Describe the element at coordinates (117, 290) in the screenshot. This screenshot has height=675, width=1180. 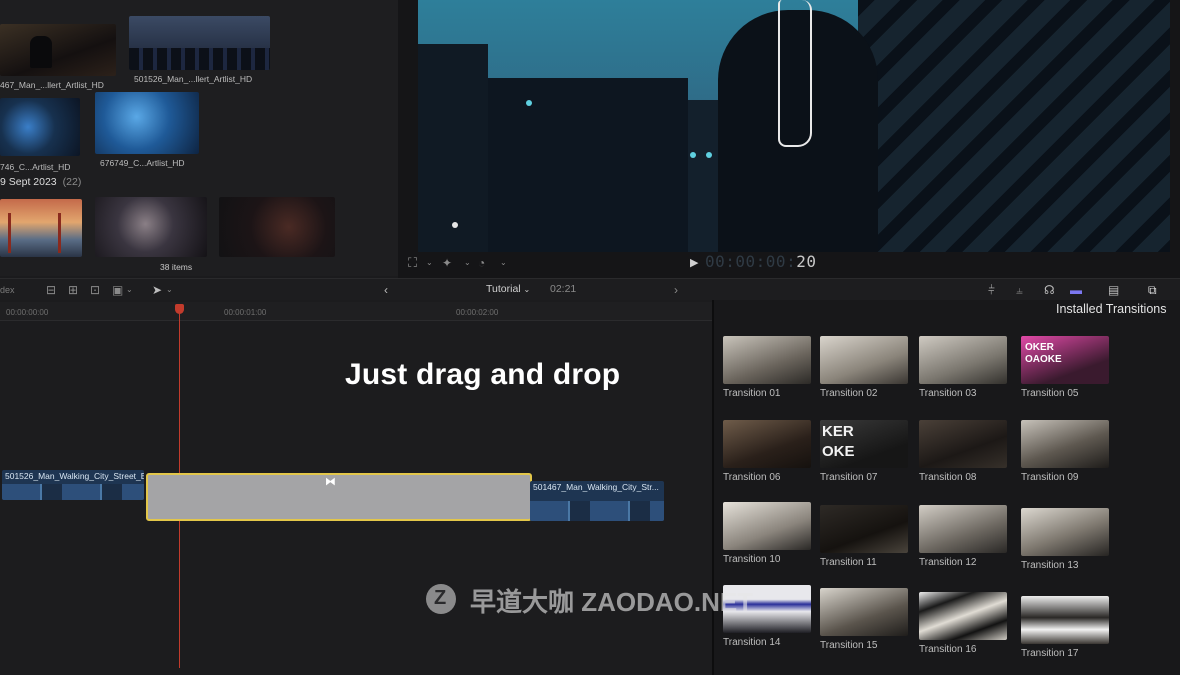
I see `overwrite-clip-icon: ▣` at that location.